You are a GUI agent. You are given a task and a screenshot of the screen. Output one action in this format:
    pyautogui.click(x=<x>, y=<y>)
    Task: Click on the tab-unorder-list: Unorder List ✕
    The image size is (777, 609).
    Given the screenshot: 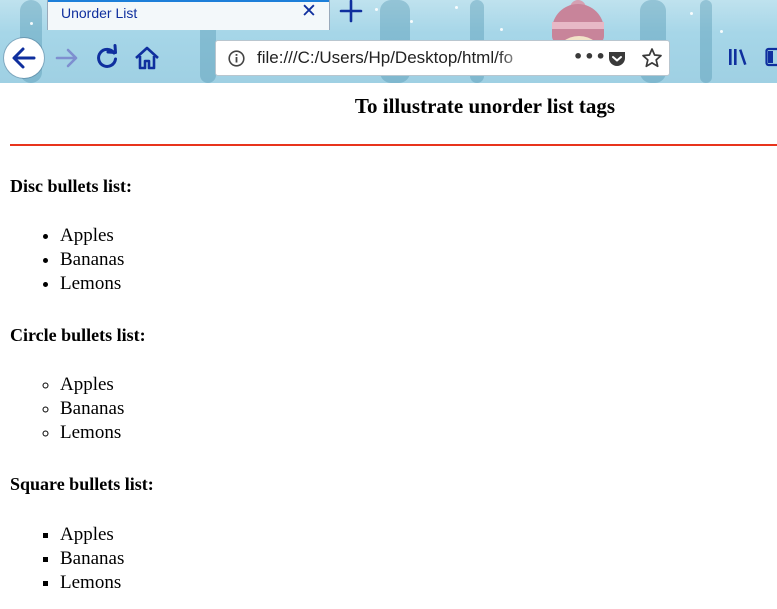 What is the action you would take?
    pyautogui.click(x=188, y=15)
    